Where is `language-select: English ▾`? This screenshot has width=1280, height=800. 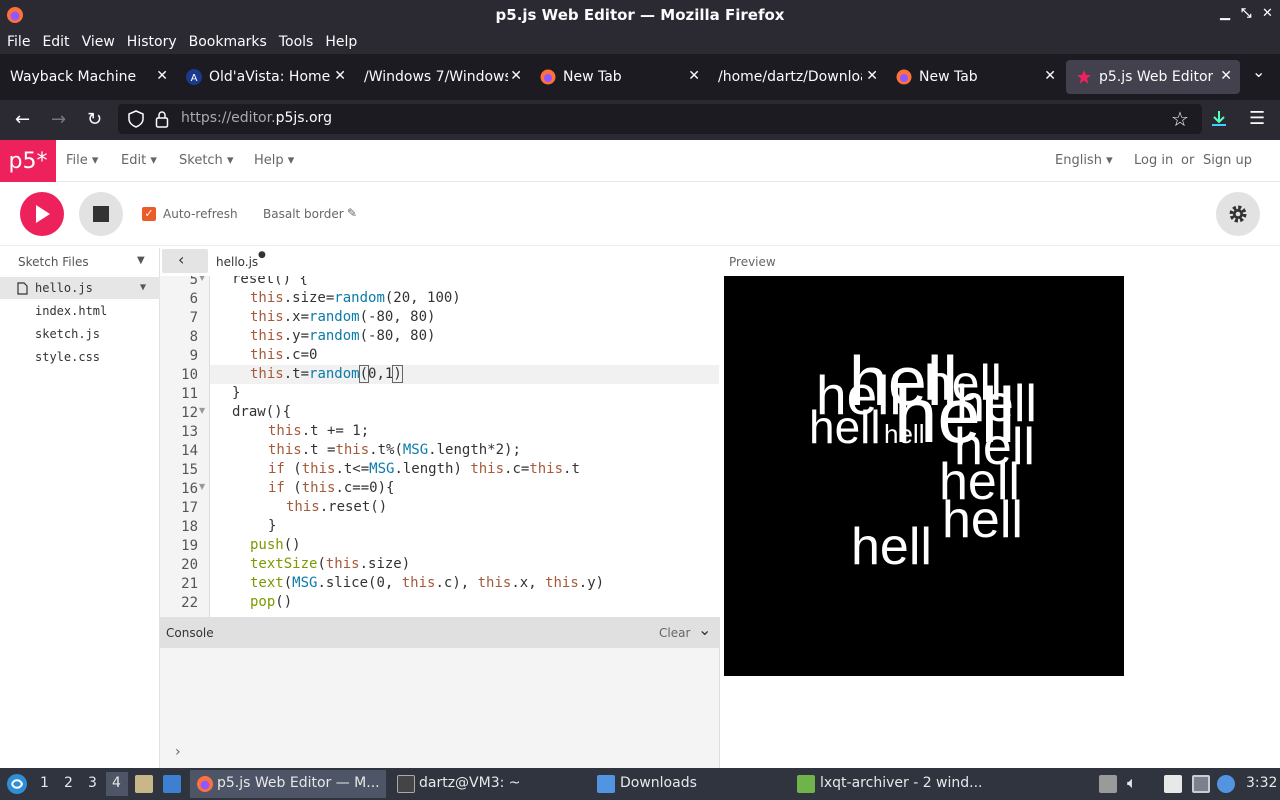 language-select: English ▾ is located at coordinates (1084, 160).